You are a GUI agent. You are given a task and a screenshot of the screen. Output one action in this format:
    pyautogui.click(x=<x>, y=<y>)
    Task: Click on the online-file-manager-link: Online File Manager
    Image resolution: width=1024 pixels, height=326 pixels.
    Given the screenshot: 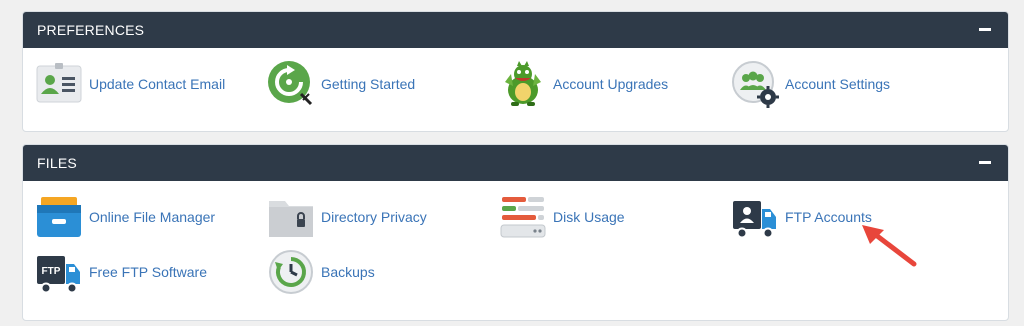 What is the action you would take?
    pyautogui.click(x=125, y=217)
    